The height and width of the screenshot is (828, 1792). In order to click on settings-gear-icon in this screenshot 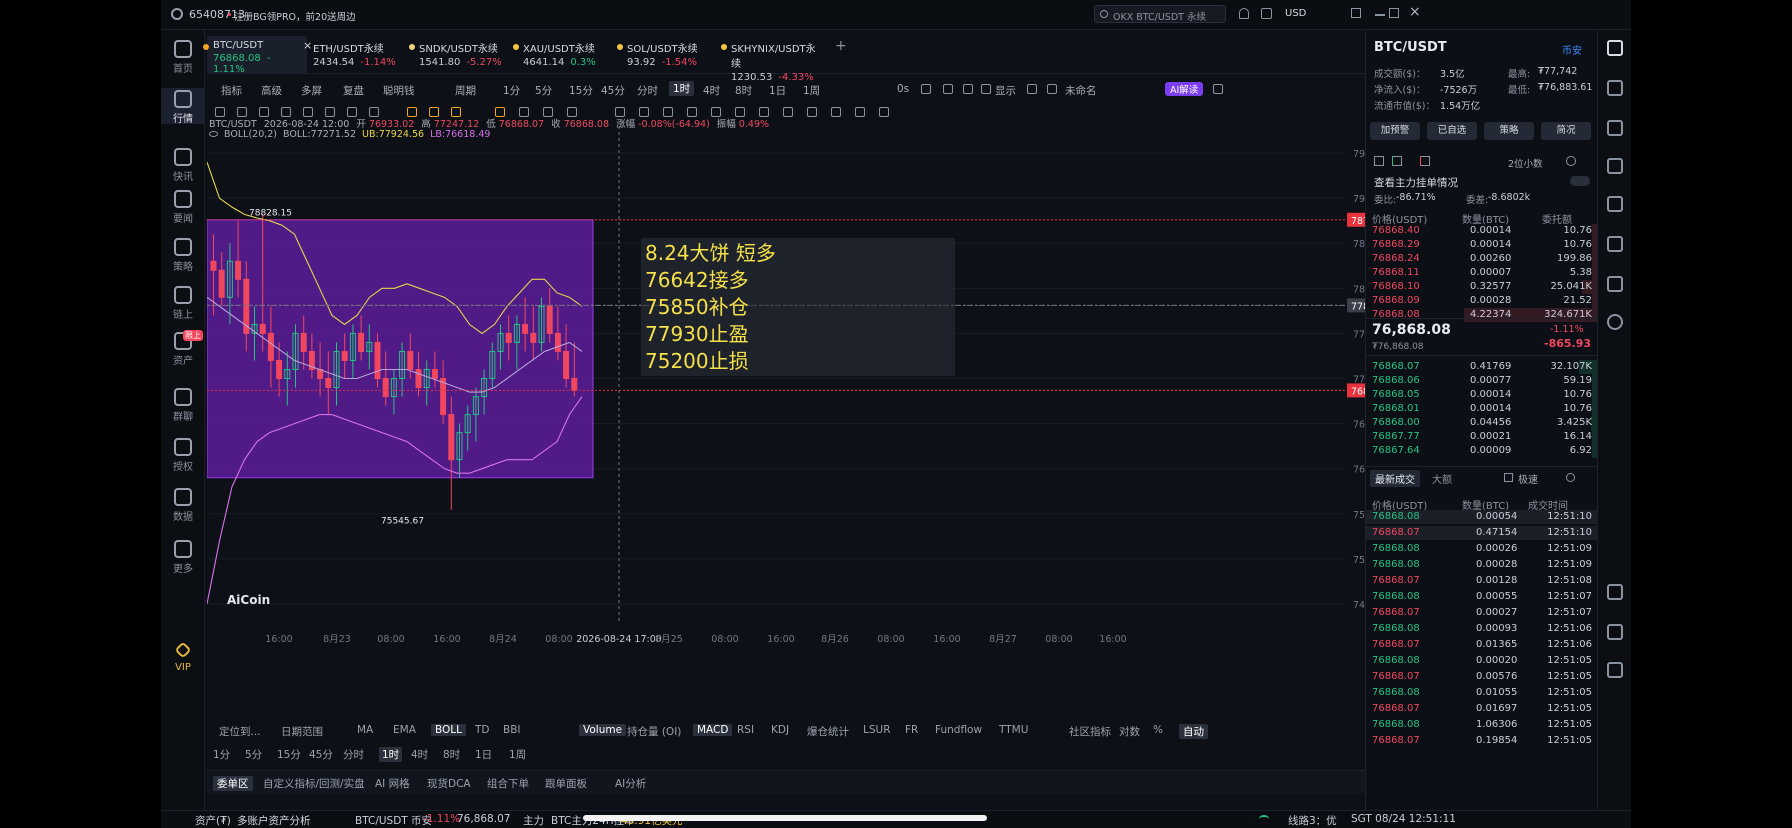, I will do `click(1571, 161)`.